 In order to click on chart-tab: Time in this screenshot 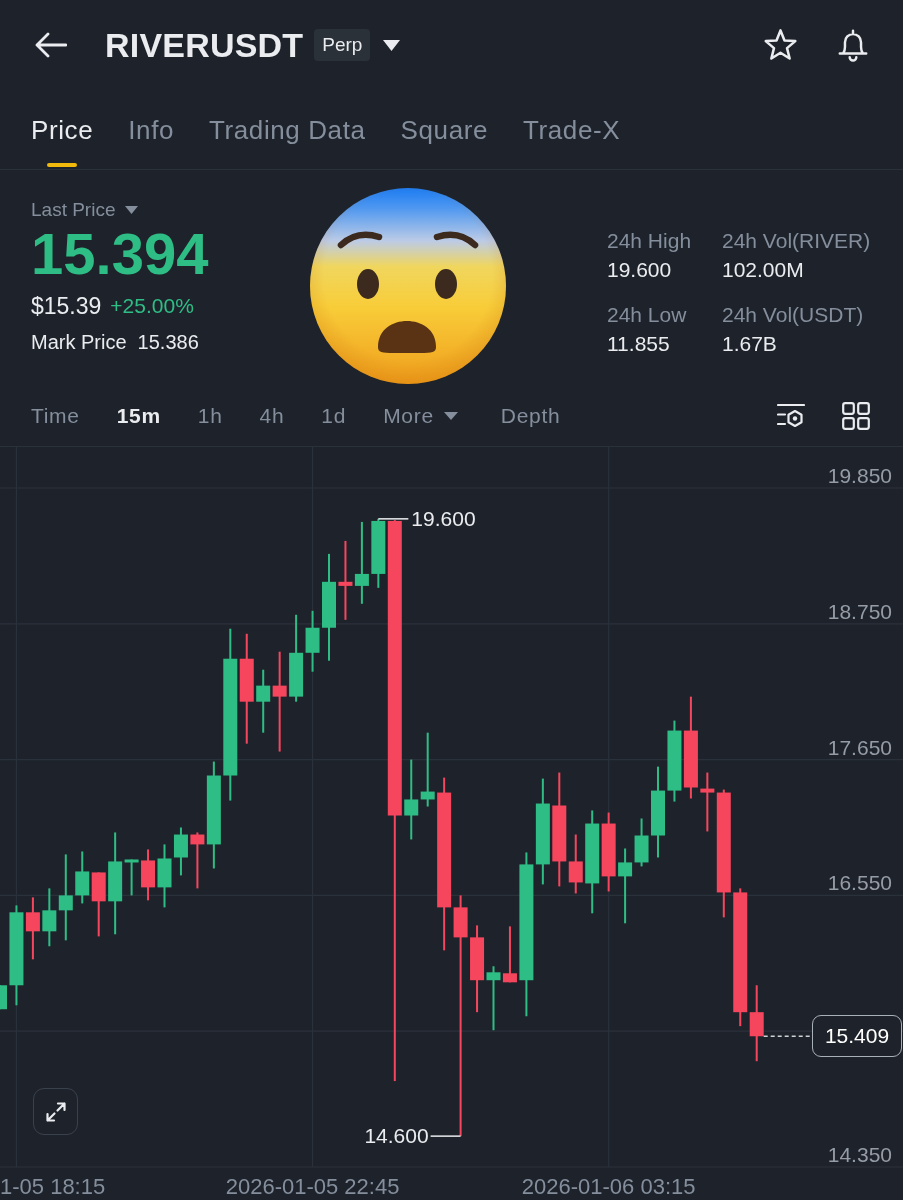, I will do `click(55, 415)`.